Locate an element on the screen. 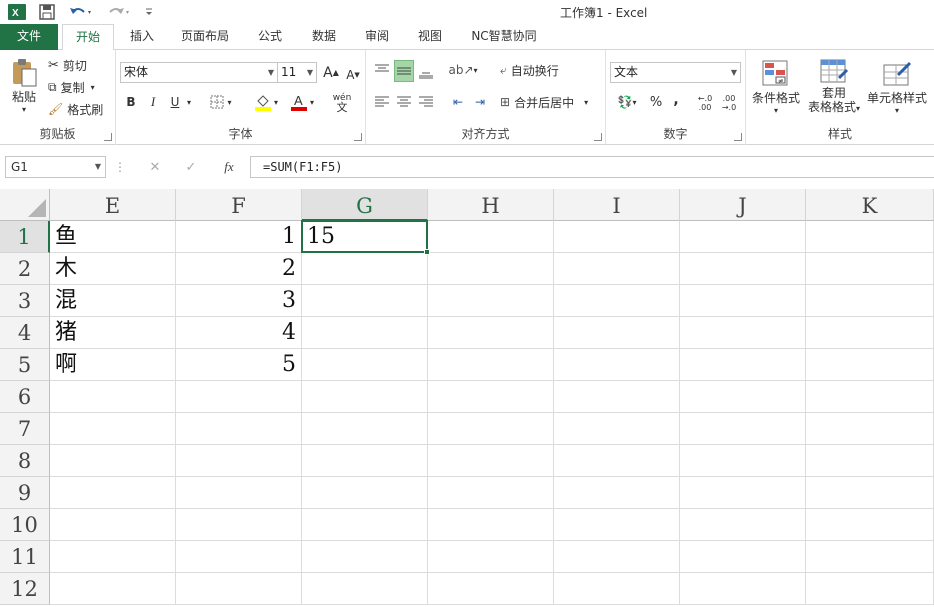 This screenshot has width=934, height=607. cell-e6 is located at coordinates (113, 397).